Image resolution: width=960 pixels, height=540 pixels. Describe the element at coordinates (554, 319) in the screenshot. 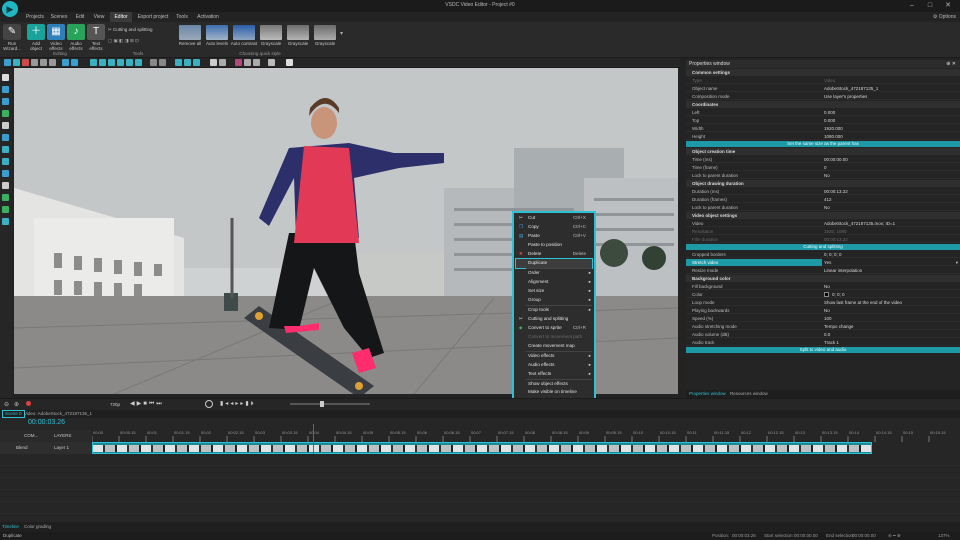

I see `menu-item-cutting-splitting: ✂ Cutting and splitting` at that location.